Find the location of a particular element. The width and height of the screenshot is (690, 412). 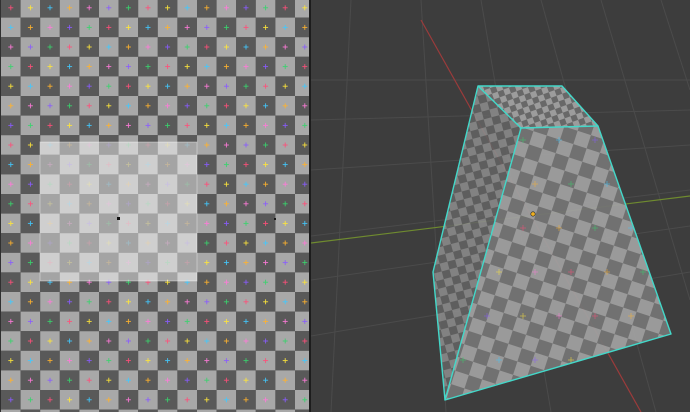

uv-2d-cursor-icon is located at coordinates (118, 218).